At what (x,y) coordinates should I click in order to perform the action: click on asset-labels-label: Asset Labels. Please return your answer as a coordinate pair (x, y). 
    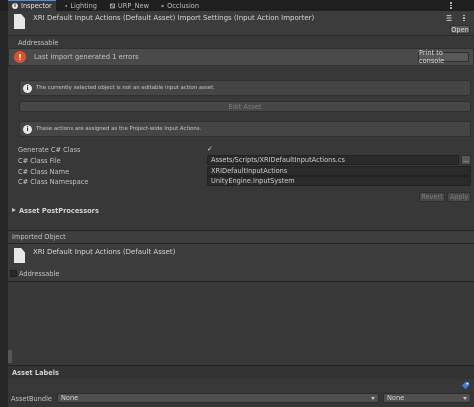
    Looking at the image, I should click on (35, 373).